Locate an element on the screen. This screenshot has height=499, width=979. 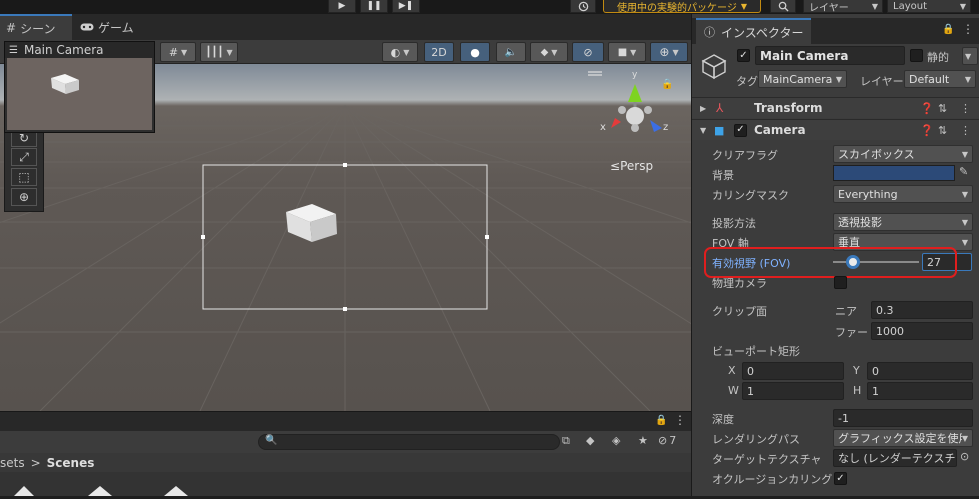
target-texture-field: なし (レンダーテクスチャ) is located at coordinates (895, 458).